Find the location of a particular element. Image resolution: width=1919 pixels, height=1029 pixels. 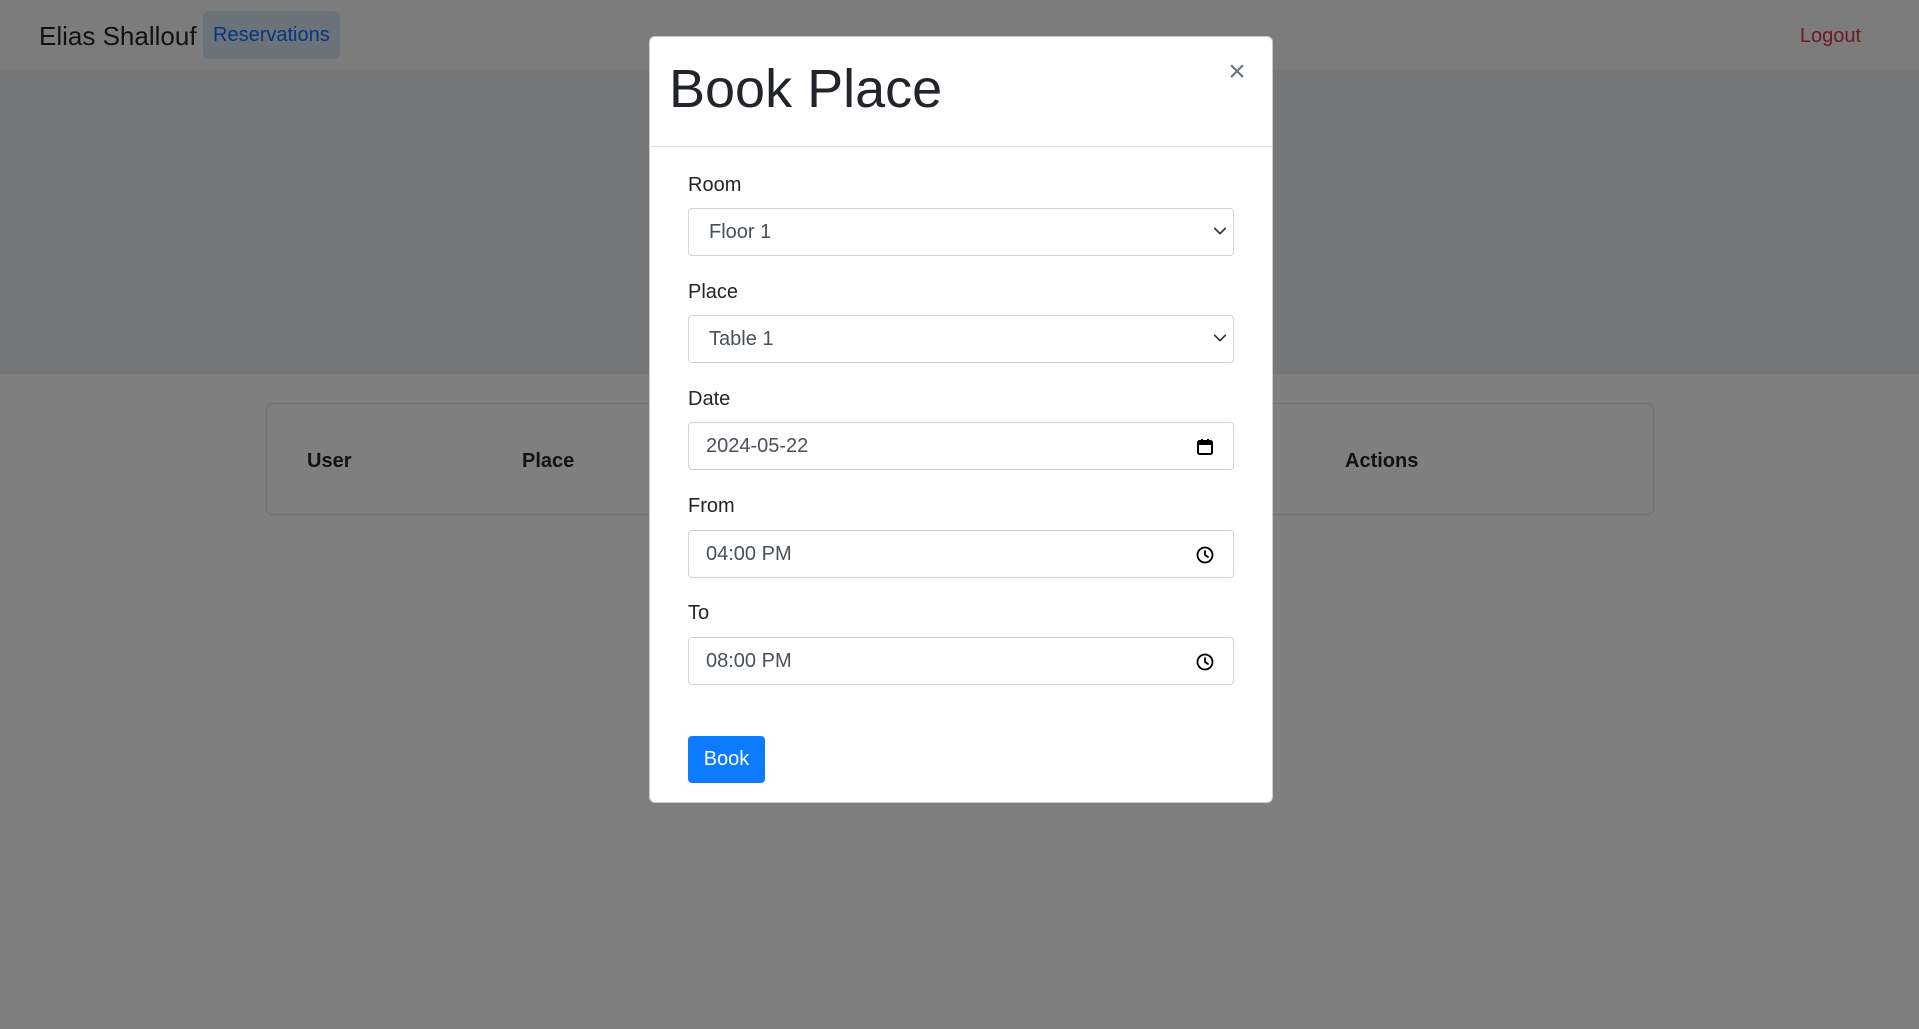

to-label: To is located at coordinates (699, 613).